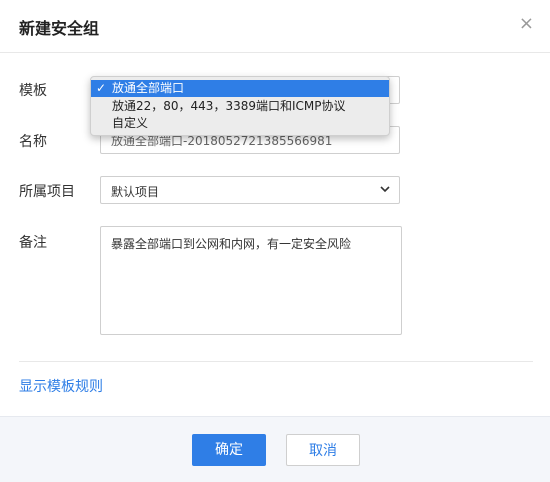  I want to click on divider, so click(276, 361).